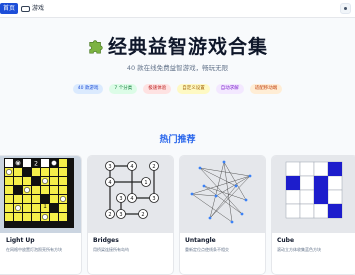 The image size is (355, 275). I want to click on game-card-title: Light Up, so click(20, 240).